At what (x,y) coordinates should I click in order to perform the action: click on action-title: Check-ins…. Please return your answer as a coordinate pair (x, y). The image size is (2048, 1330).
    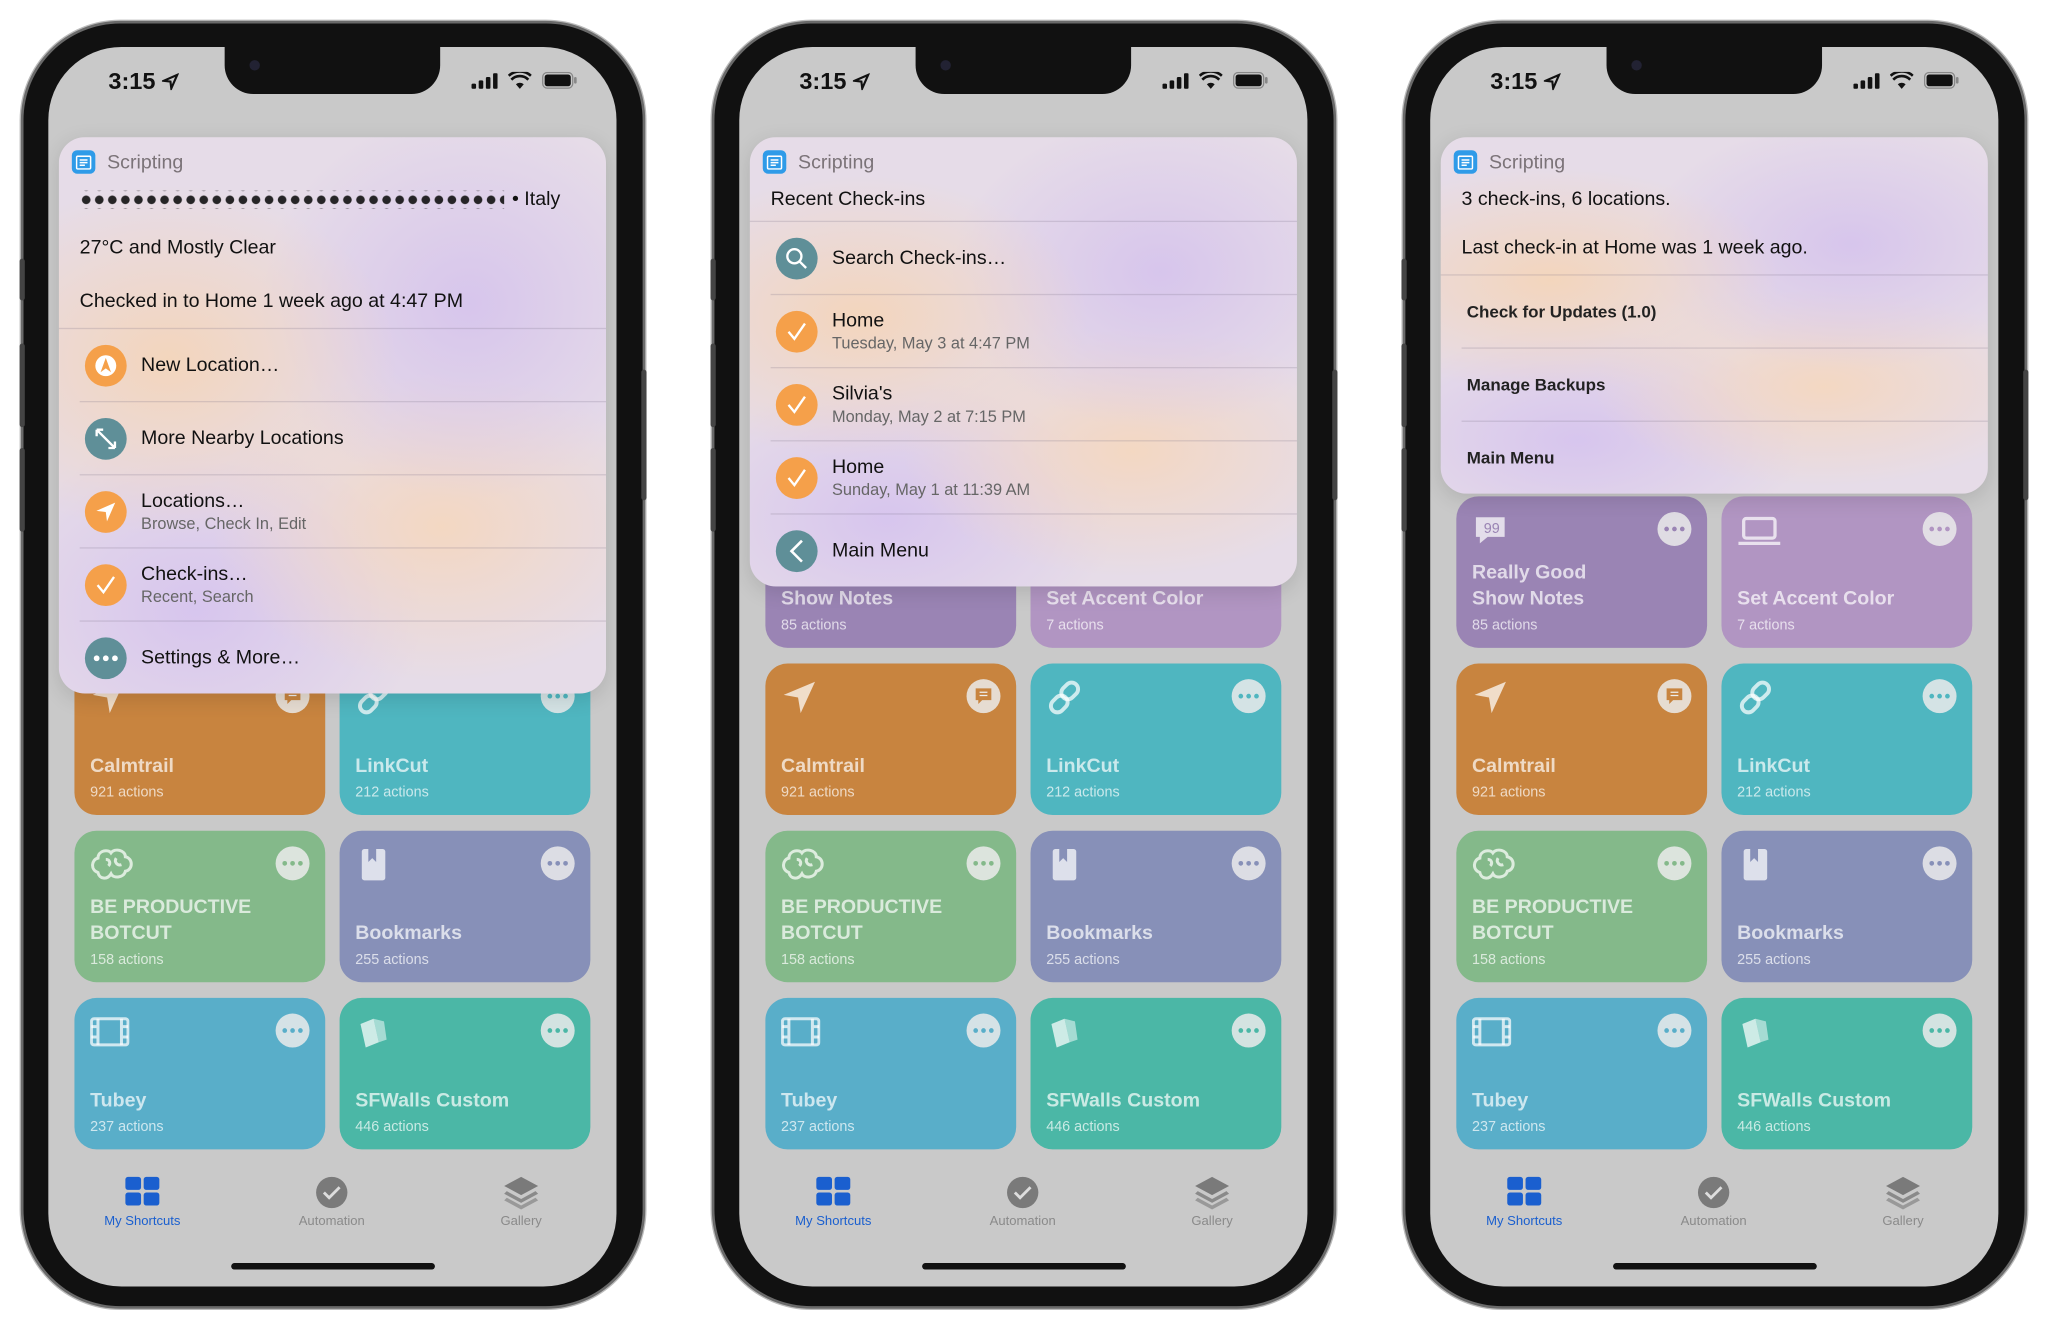
    Looking at the image, I should click on (194, 574).